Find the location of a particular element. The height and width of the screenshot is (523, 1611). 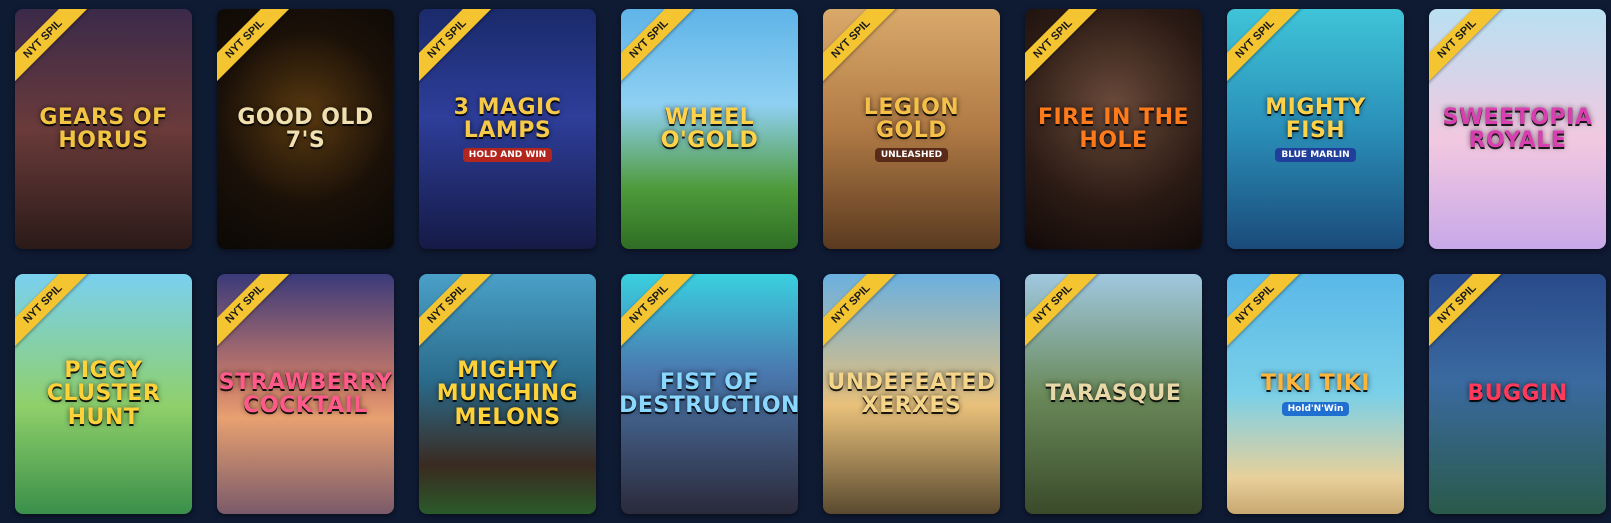

game-subtitle: BLUE MARLIN is located at coordinates (1315, 155).